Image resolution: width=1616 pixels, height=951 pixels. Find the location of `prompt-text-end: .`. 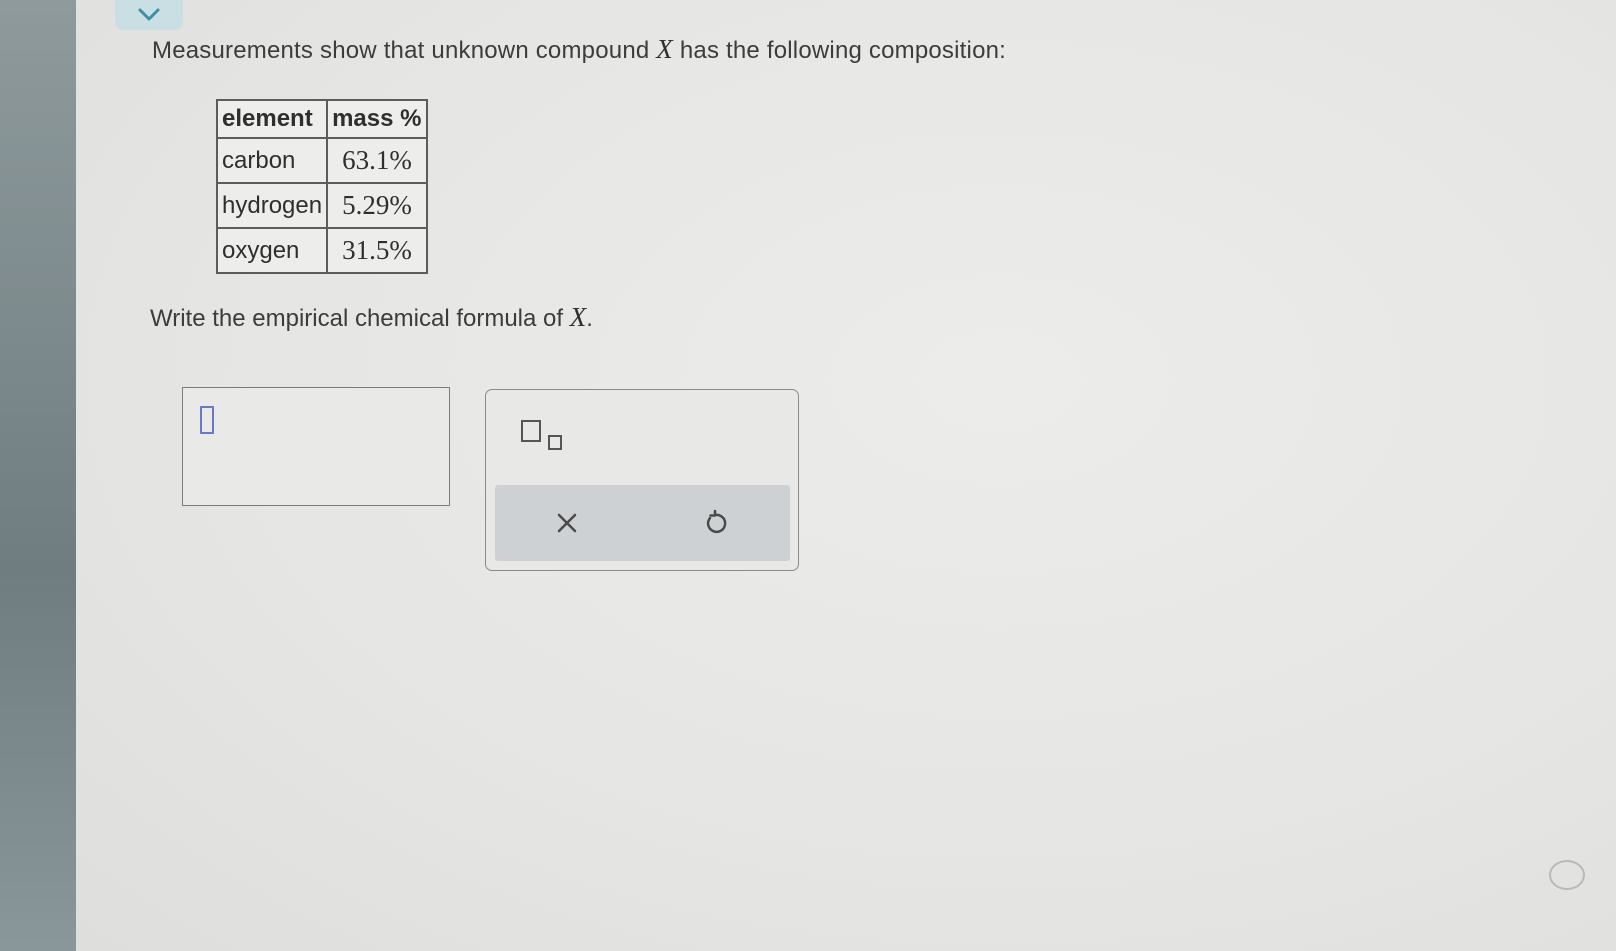

prompt-text-end: . is located at coordinates (589, 318).